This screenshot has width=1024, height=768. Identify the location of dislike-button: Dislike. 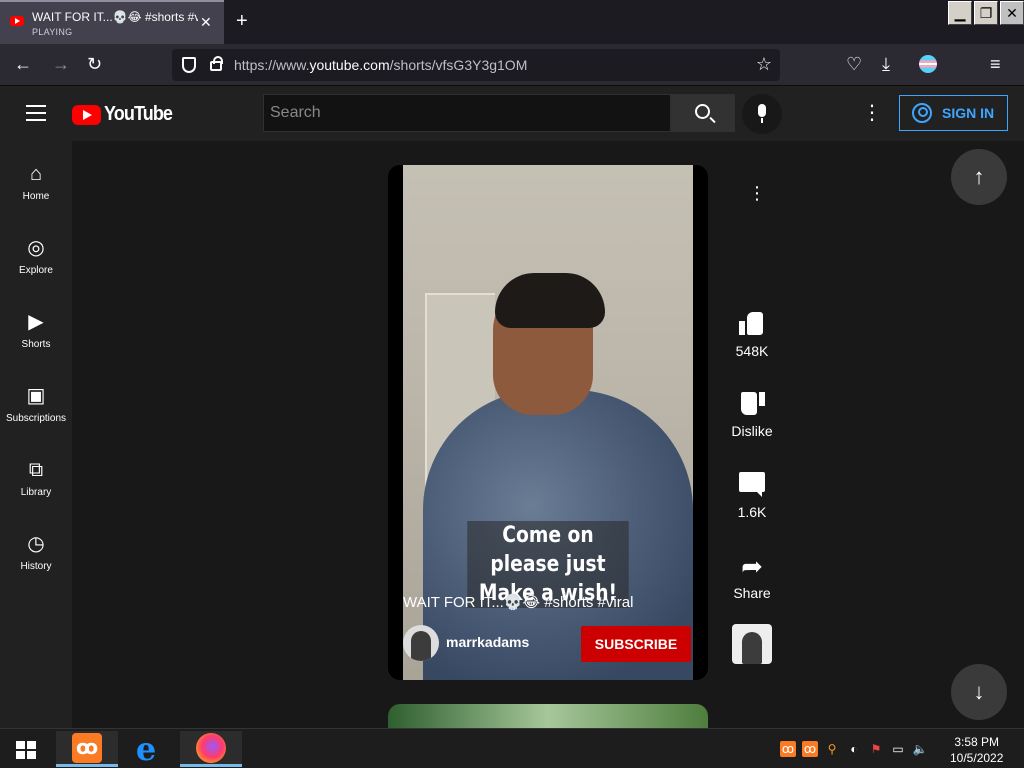
(752, 414).